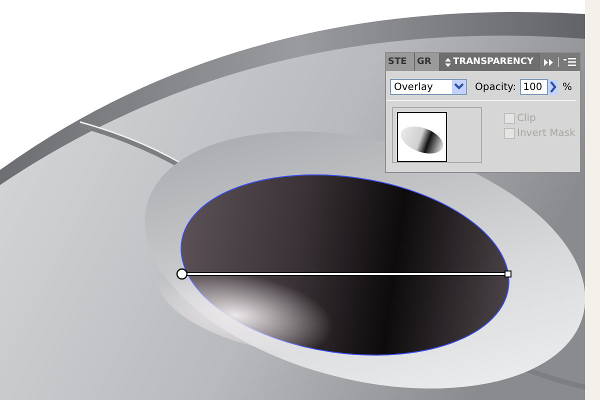 The height and width of the screenshot is (400, 600). What do you see at coordinates (490, 62) in the screenshot?
I see `panel-tab: TRANSPARENCY` at bounding box center [490, 62].